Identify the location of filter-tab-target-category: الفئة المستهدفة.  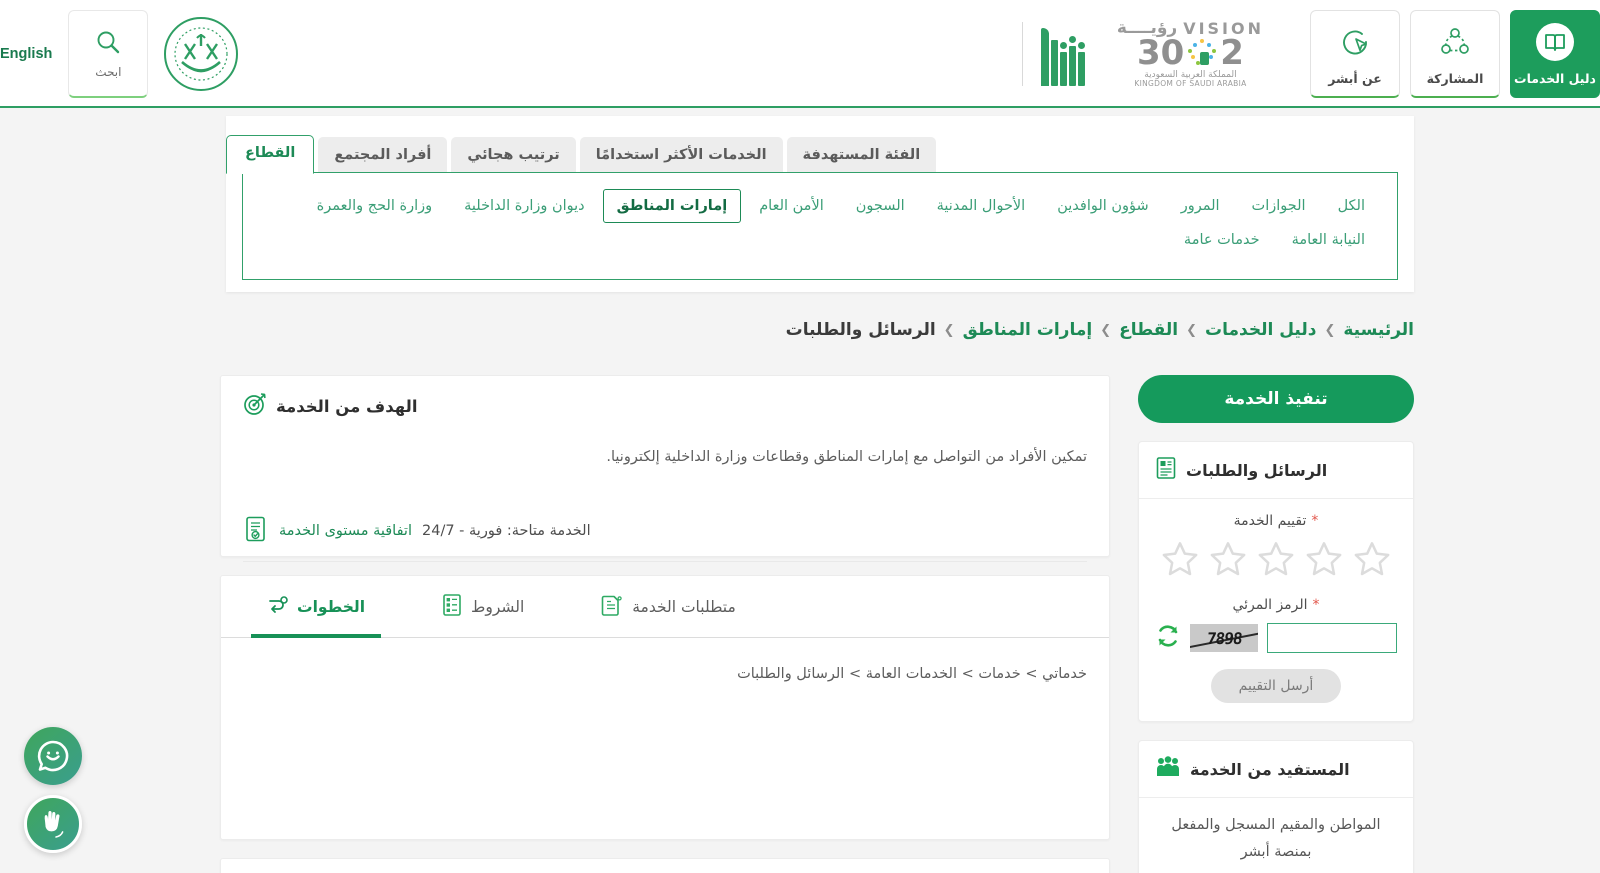
(861, 155).